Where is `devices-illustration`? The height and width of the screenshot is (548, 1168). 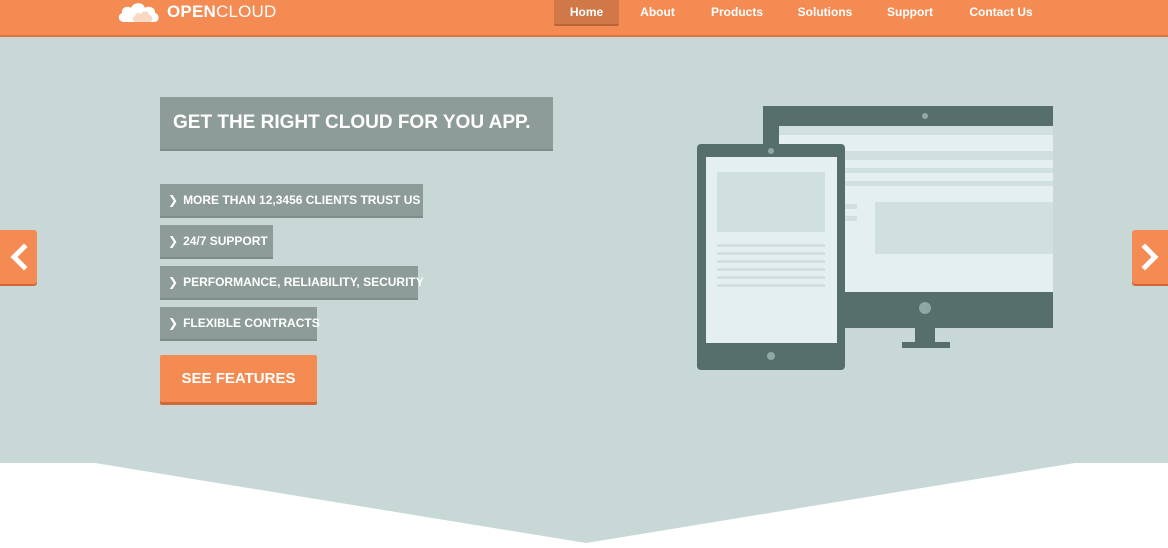
devices-illustration is located at coordinates (875, 238).